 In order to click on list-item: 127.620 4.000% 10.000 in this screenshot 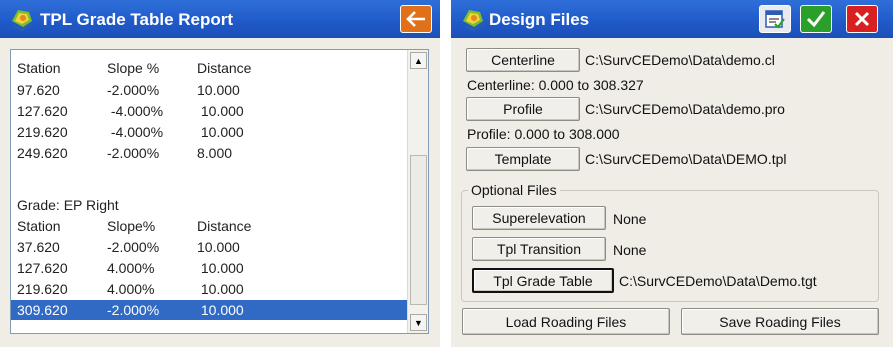, I will do `click(209, 268)`.